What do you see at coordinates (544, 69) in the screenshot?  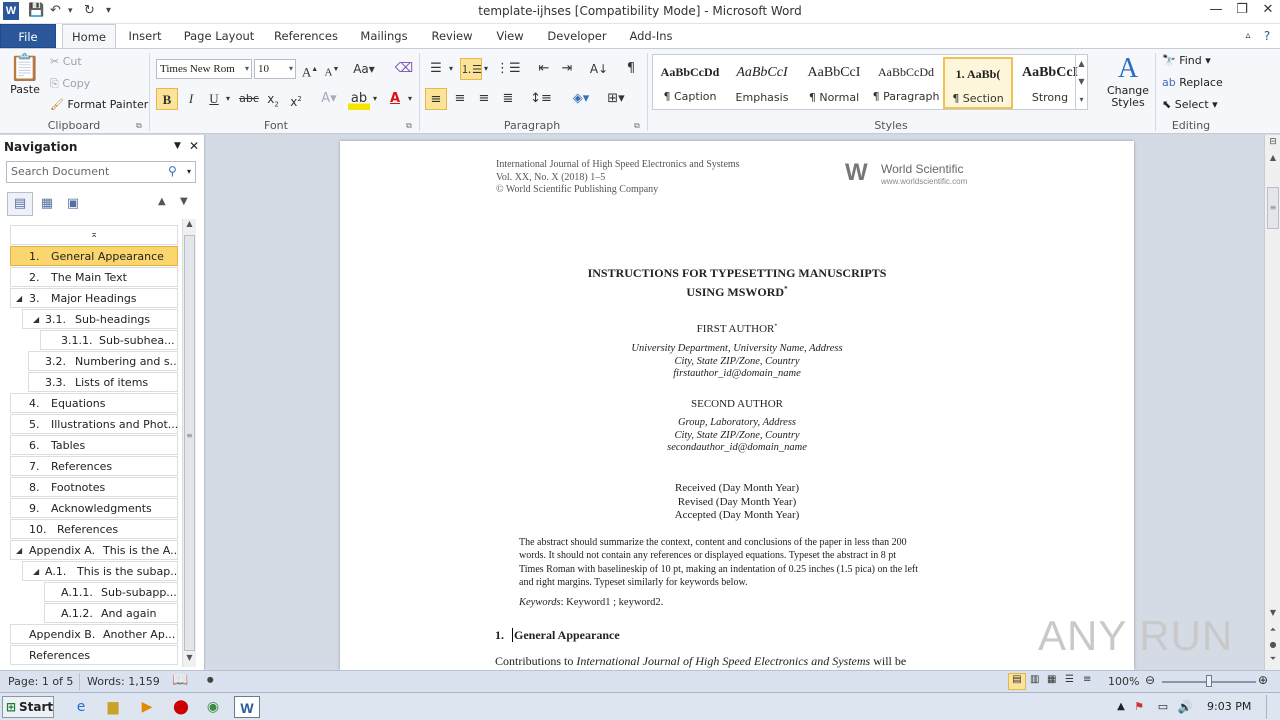 I see `decrease-indent-icon: ⇤` at bounding box center [544, 69].